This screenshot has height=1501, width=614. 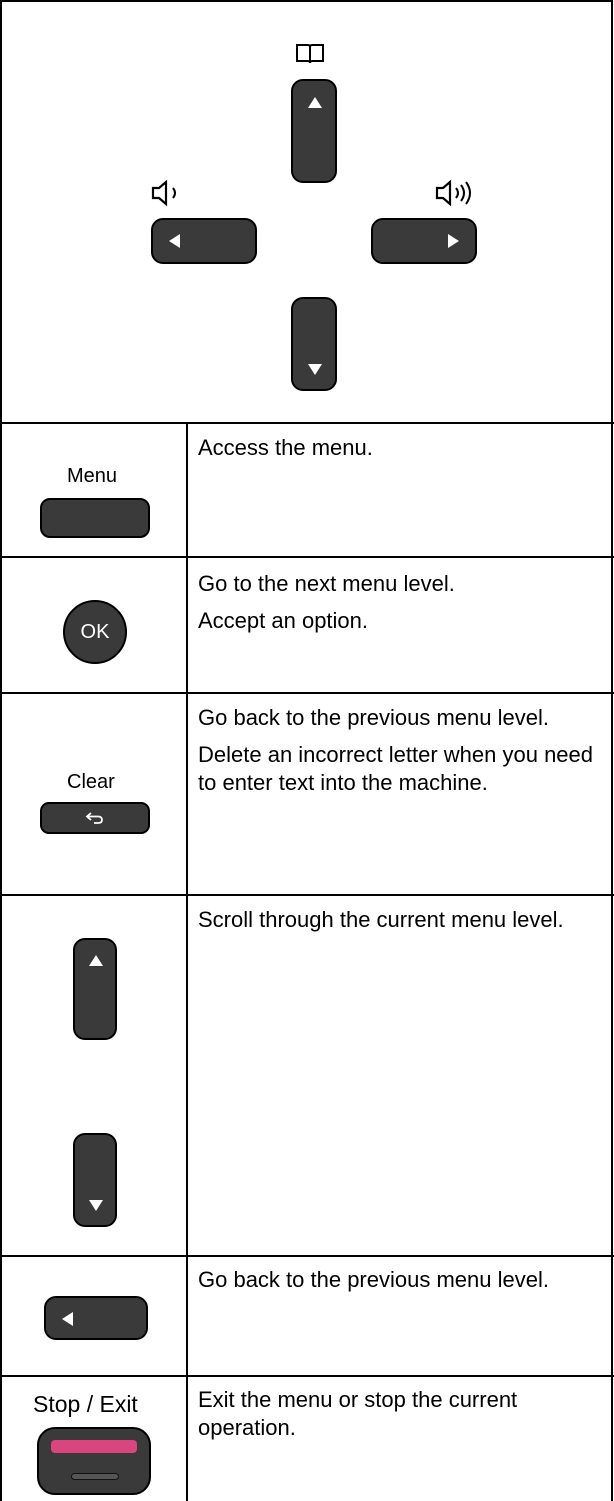 I want to click on description-line: Scroll through the current menu level., so click(x=381, y=919).